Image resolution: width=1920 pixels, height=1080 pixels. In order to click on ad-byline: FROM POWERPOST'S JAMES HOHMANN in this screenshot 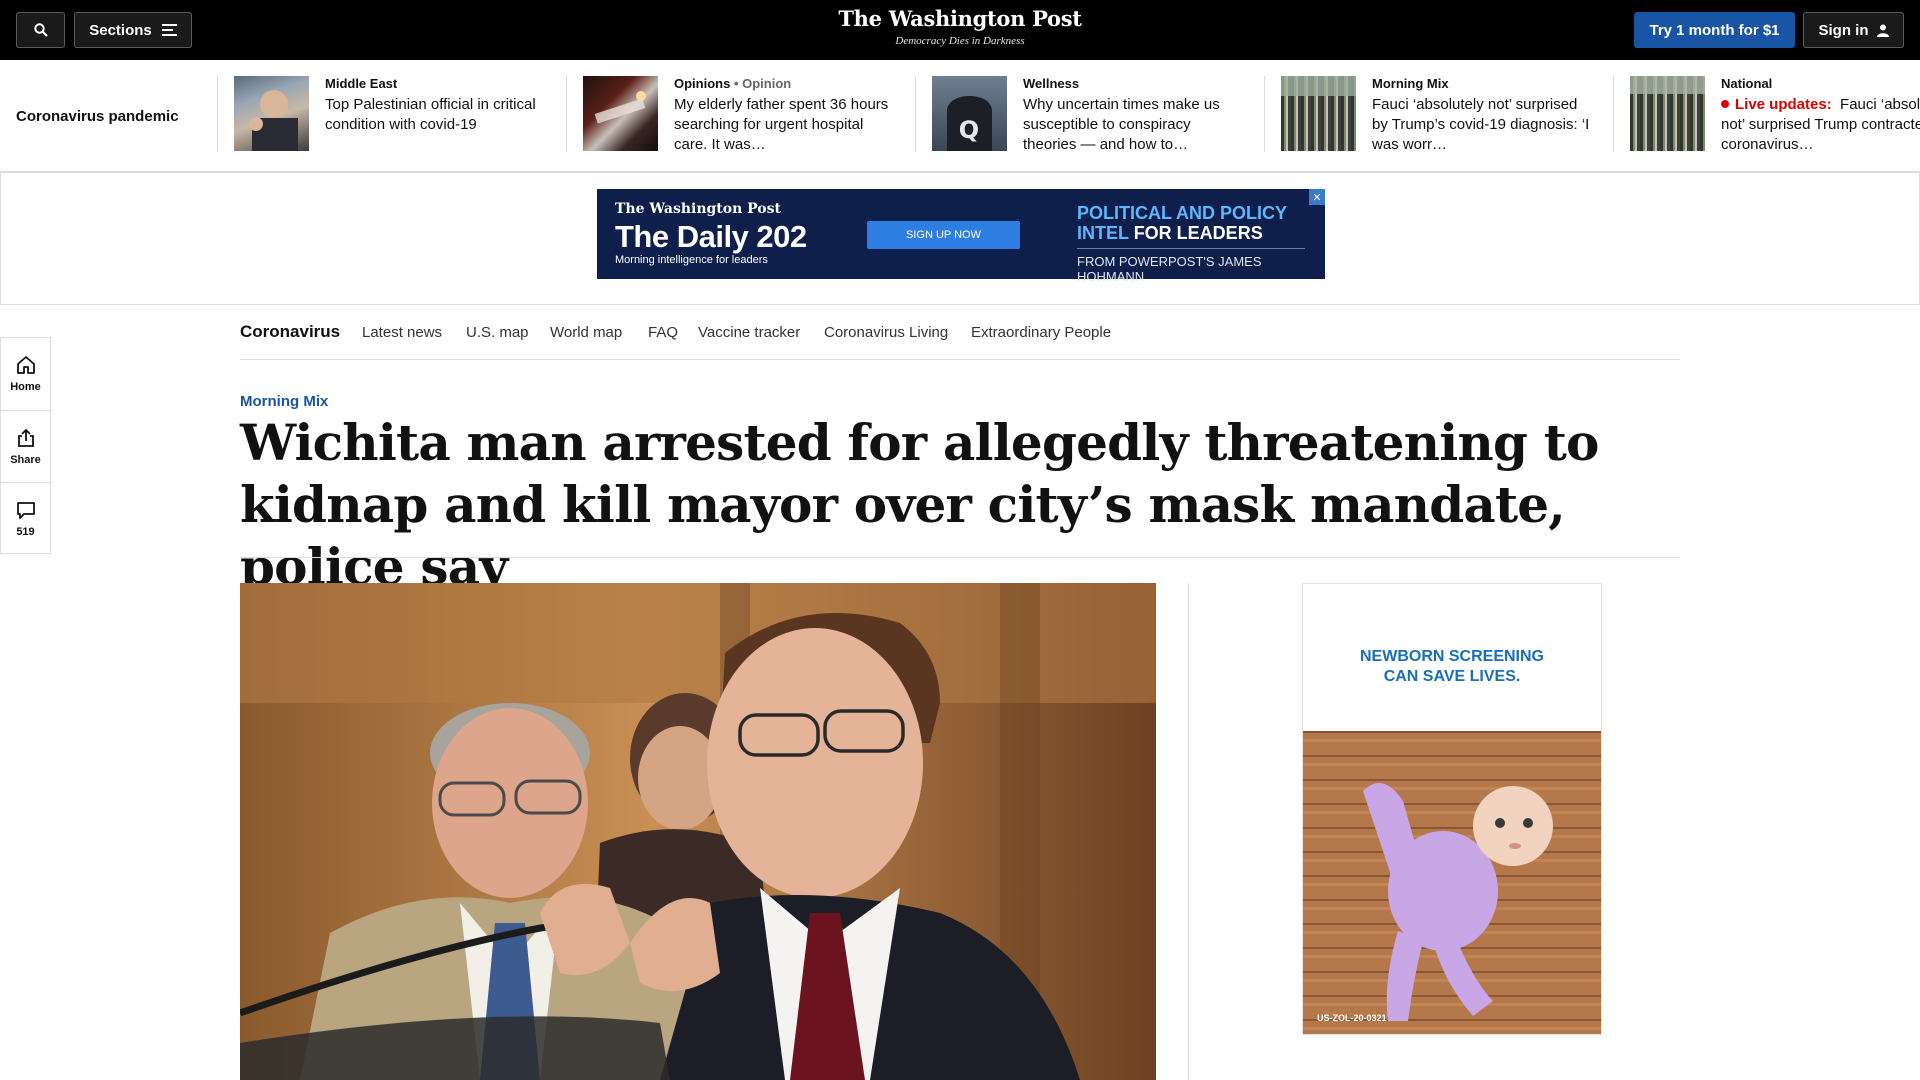, I will do `click(1169, 269)`.